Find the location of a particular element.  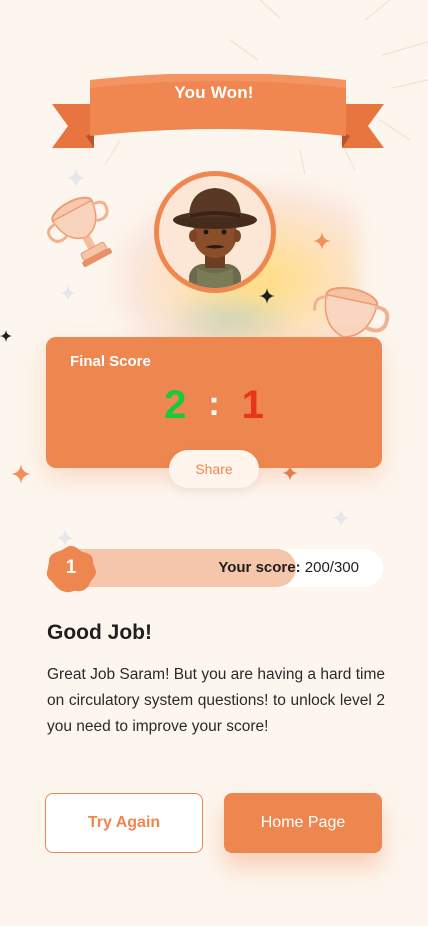

share-button: Share is located at coordinates (214, 469).